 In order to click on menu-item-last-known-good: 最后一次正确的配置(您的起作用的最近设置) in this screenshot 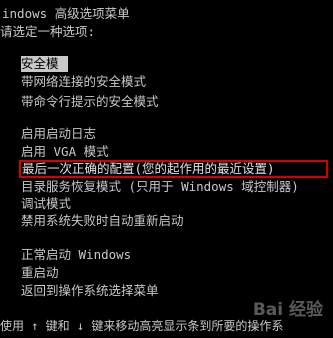, I will do `click(148, 169)`.